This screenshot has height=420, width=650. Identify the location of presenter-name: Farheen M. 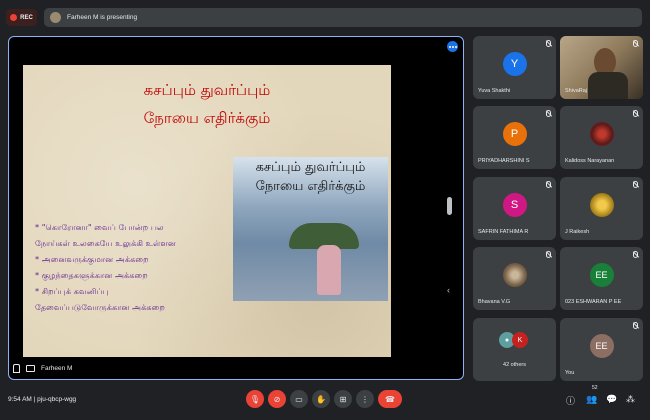
(57, 368).